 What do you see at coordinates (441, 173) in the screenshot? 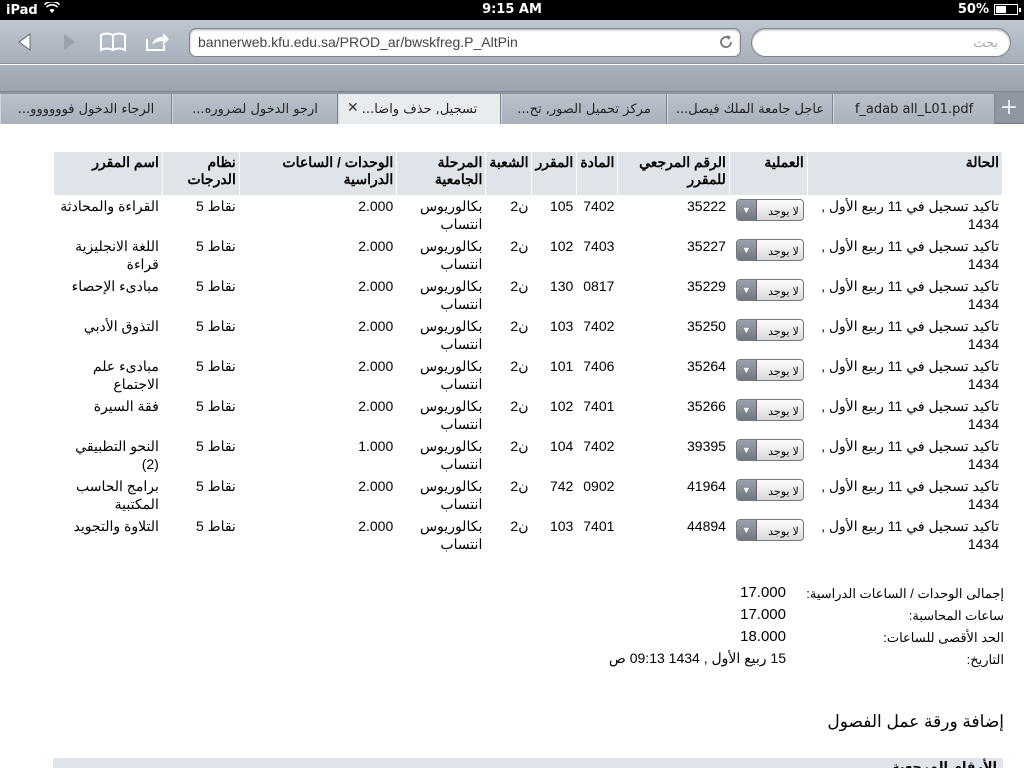
I see `col-level: المرحلة الجامعية` at bounding box center [441, 173].